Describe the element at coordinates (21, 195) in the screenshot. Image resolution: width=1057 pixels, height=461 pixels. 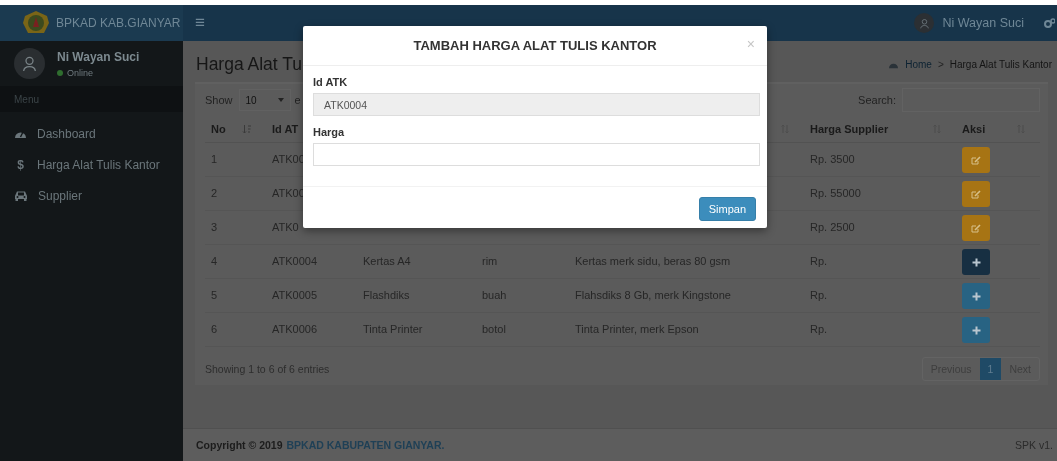
I see `car-icon` at that location.